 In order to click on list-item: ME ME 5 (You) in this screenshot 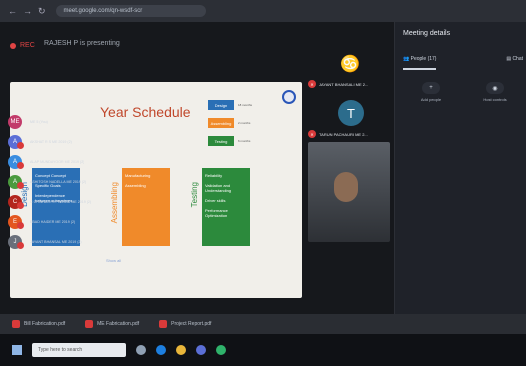, I will do `click(68, 122)`.